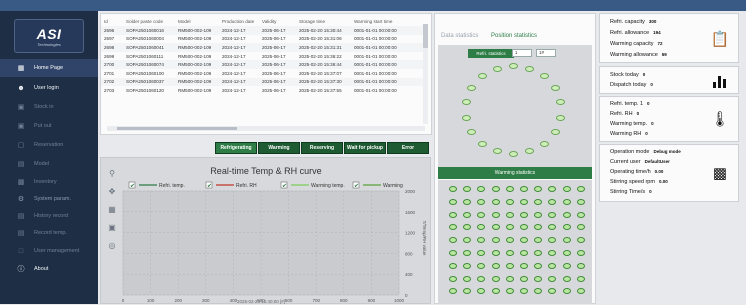  I want to click on sidebar-item-about: ⓘ About, so click(49, 269).